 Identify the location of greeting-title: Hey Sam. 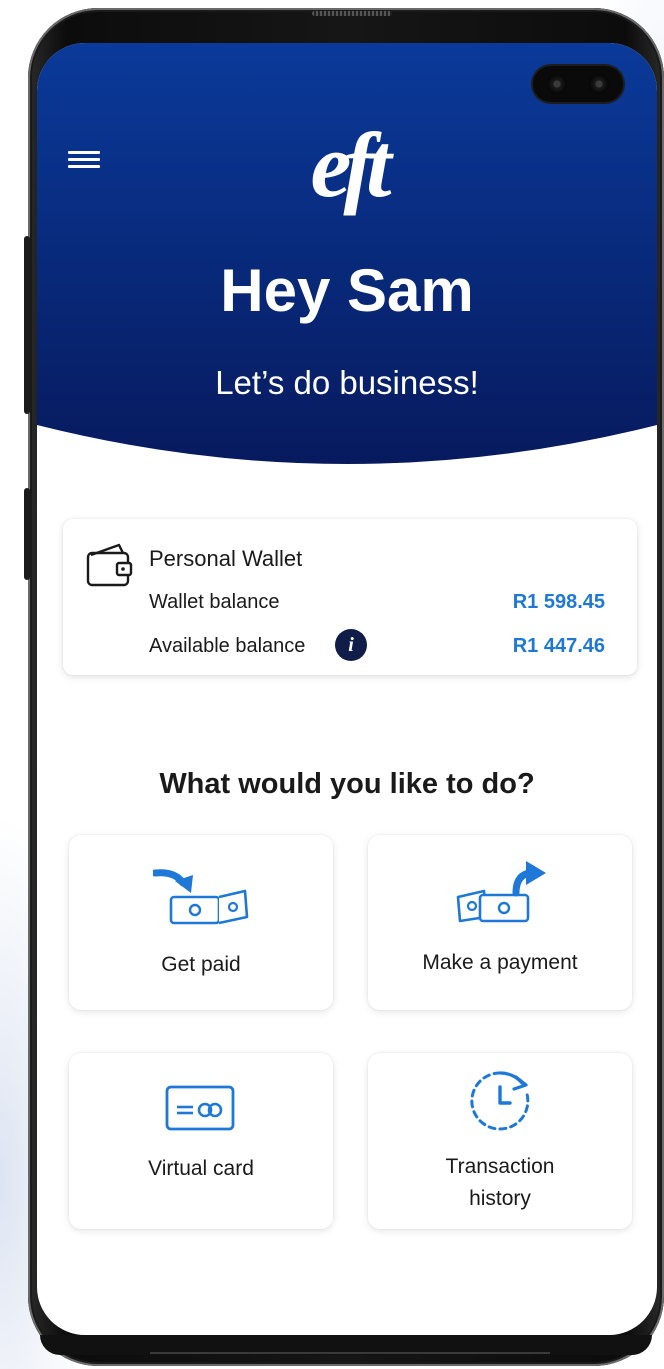
(347, 290).